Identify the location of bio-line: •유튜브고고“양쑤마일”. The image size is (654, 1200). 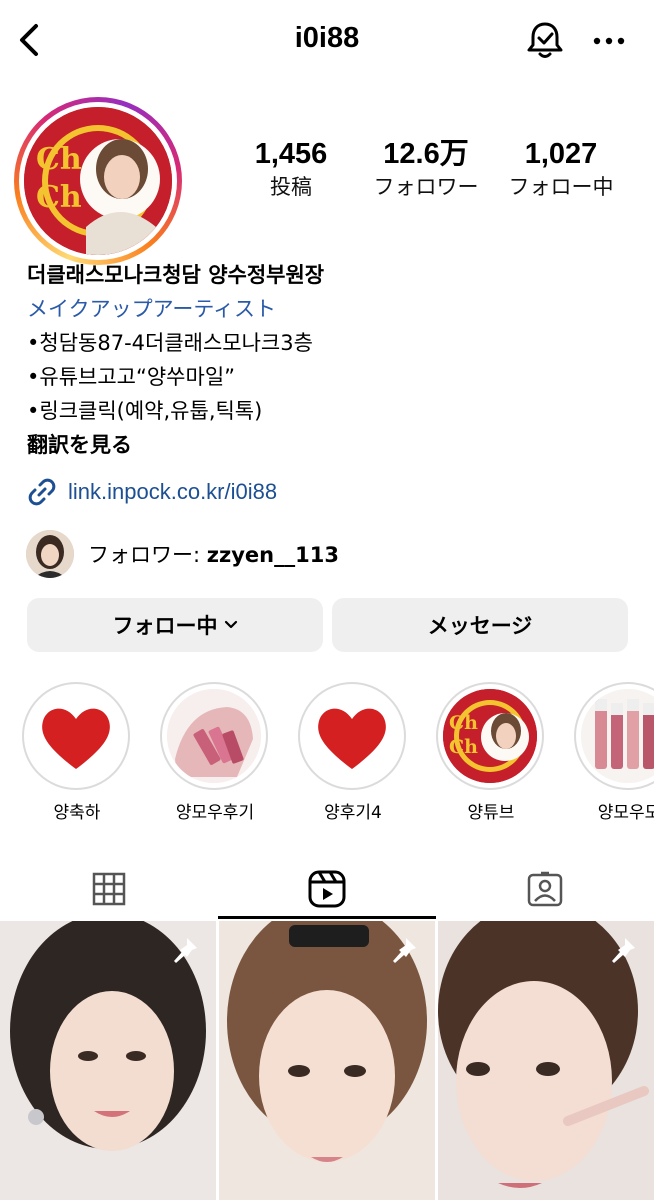
(131, 377).